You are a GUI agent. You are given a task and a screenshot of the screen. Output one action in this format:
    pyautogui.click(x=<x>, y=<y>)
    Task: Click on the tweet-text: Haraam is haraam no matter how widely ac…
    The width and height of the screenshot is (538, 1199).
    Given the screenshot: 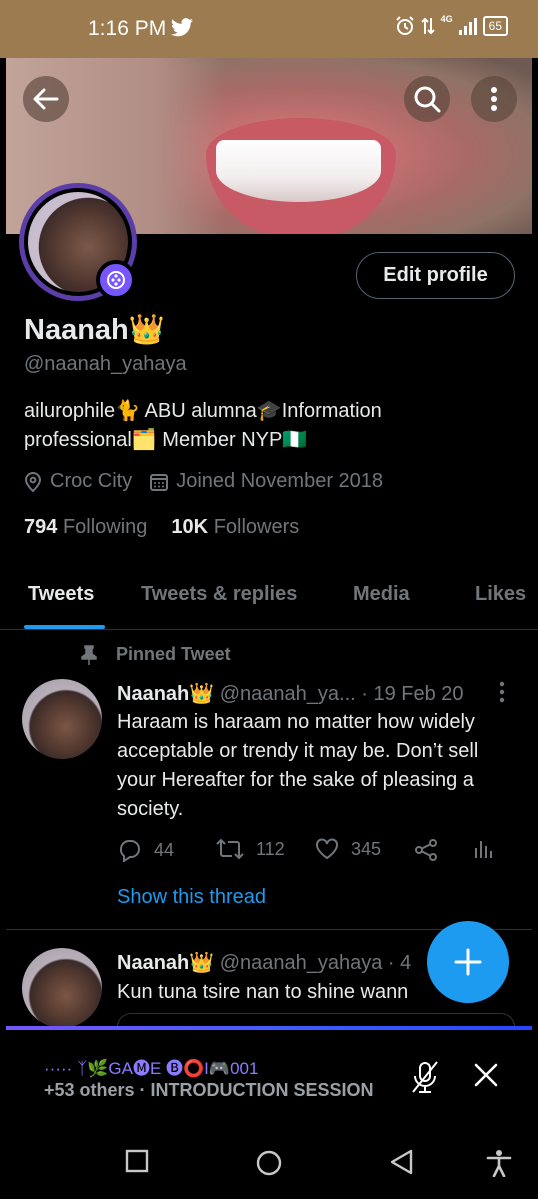 What is the action you would take?
    pyautogui.click(x=317, y=766)
    